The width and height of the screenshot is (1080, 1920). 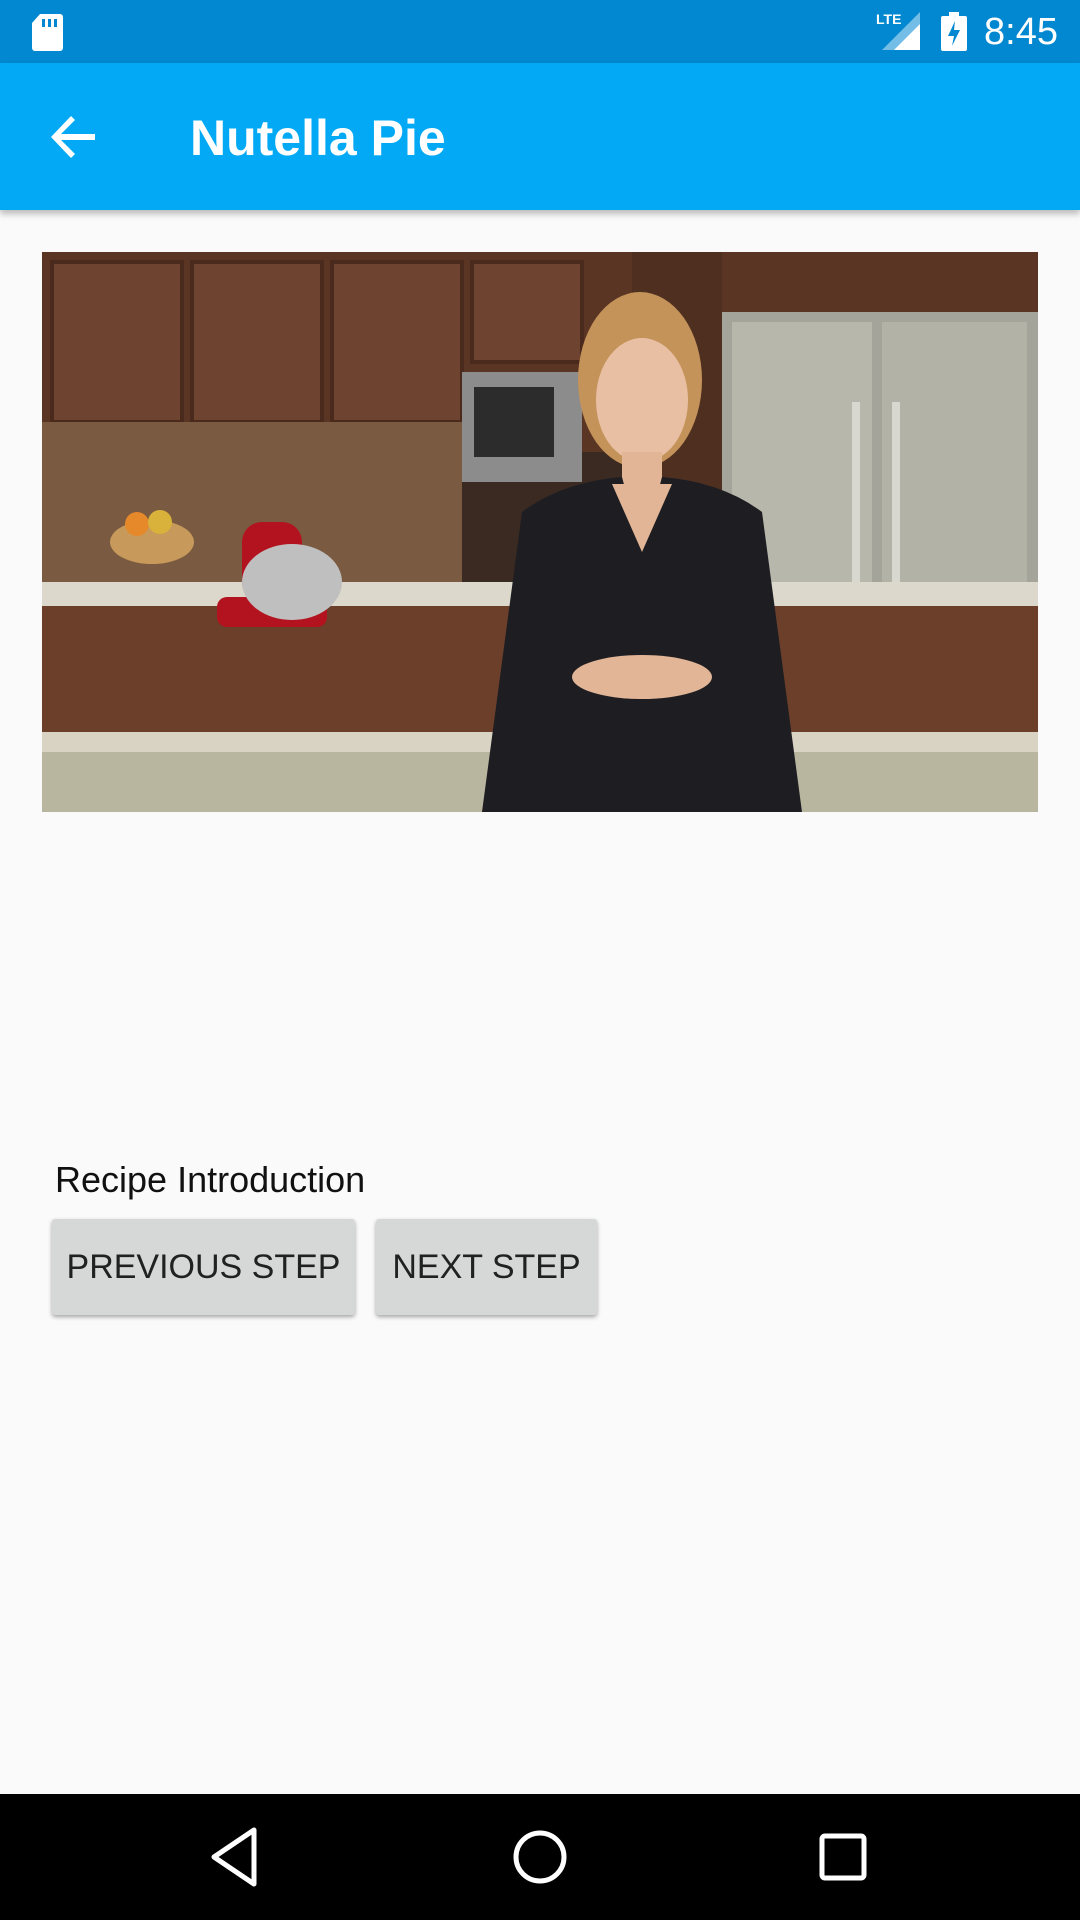 I want to click on app-bar: Nutella Pie, so click(x=540, y=136).